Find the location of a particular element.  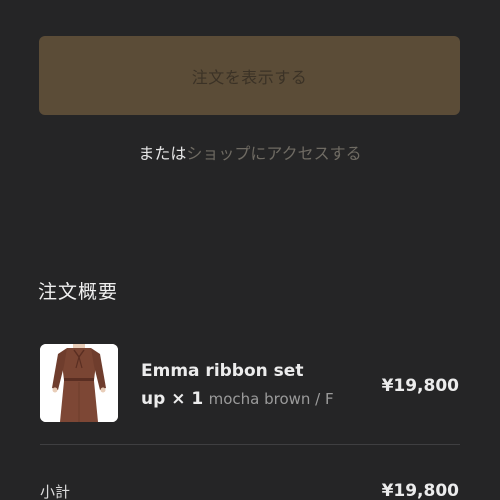

product-name: Emma ribbon set is located at coordinates (222, 371).